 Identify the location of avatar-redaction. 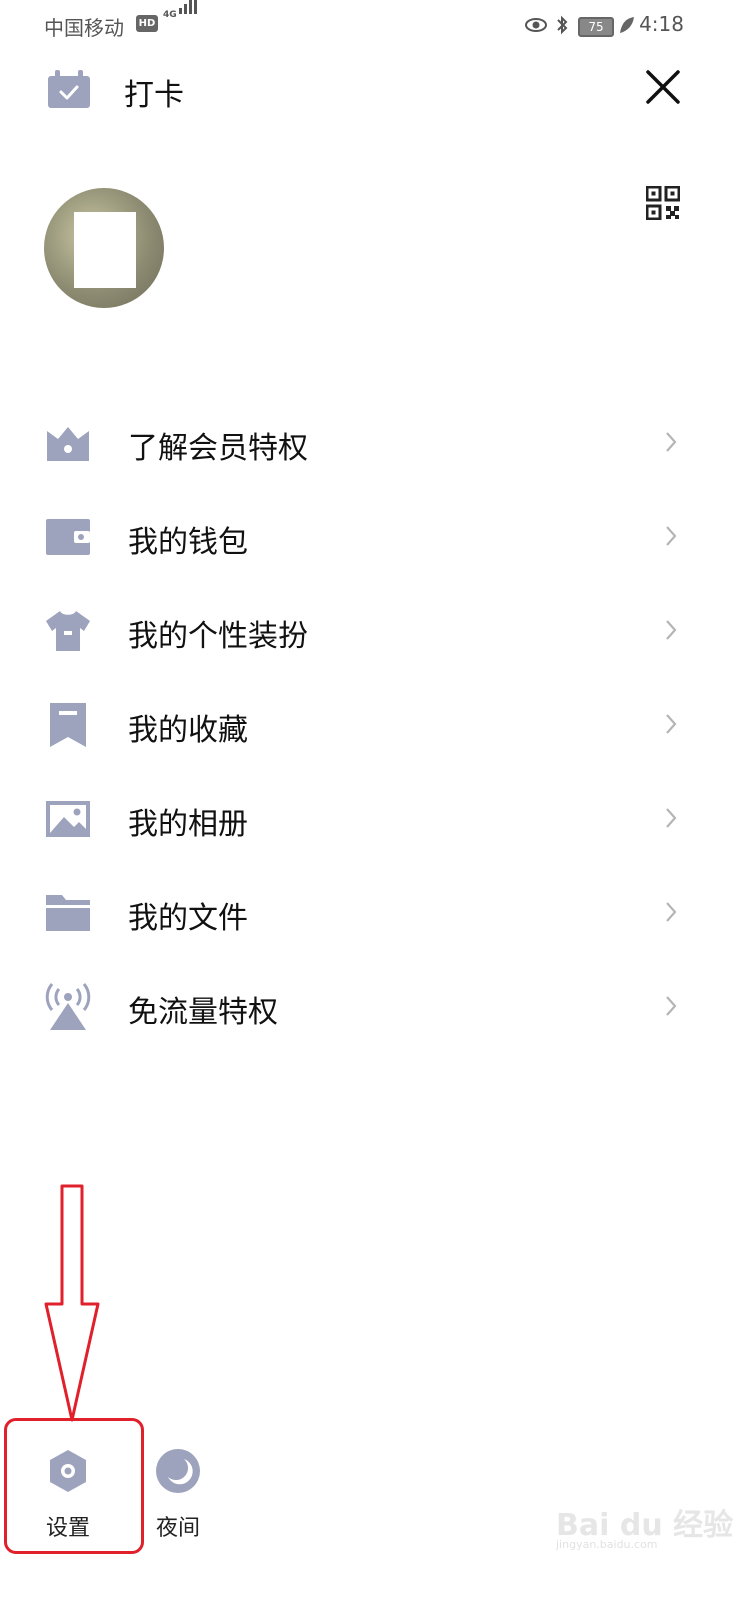
(105, 250).